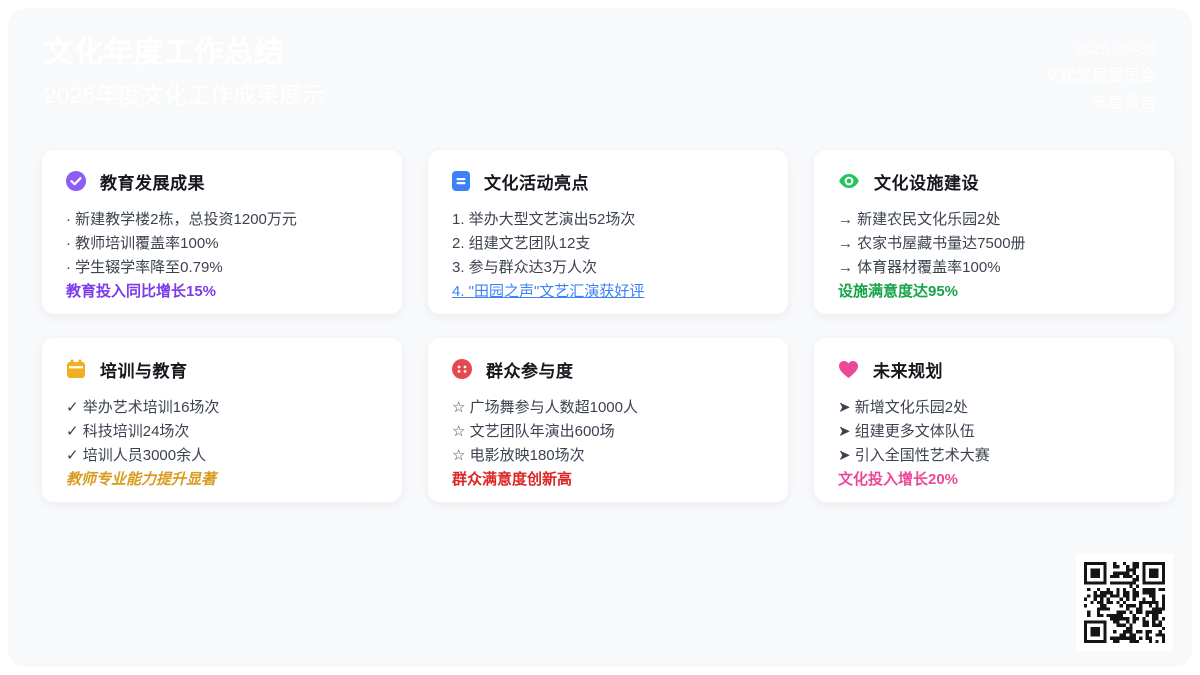 Image resolution: width=1200 pixels, height=675 pixels. Describe the element at coordinates (898, 291) in the screenshot. I see `card-highlight: 设施满意度达95%` at that location.